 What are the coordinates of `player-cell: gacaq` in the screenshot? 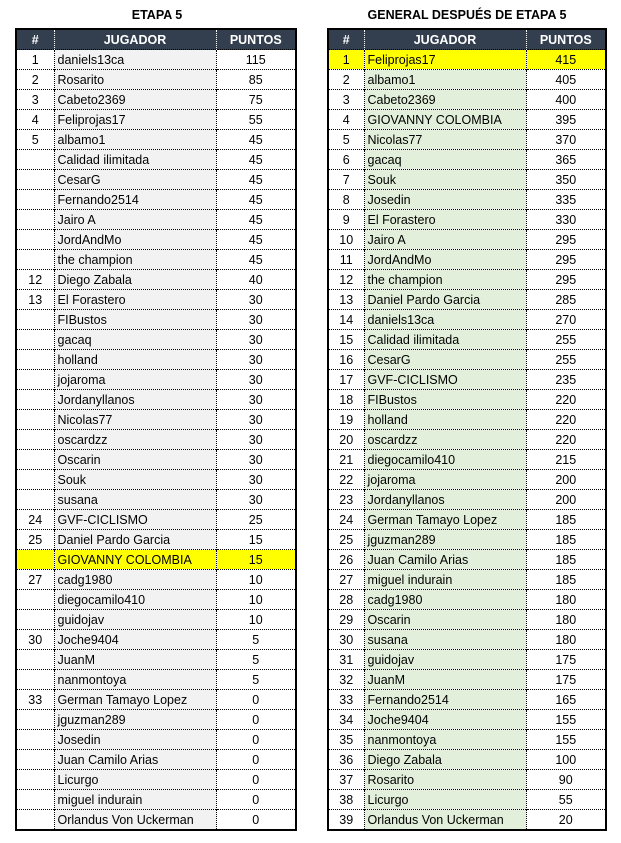 It's located at (134, 339).